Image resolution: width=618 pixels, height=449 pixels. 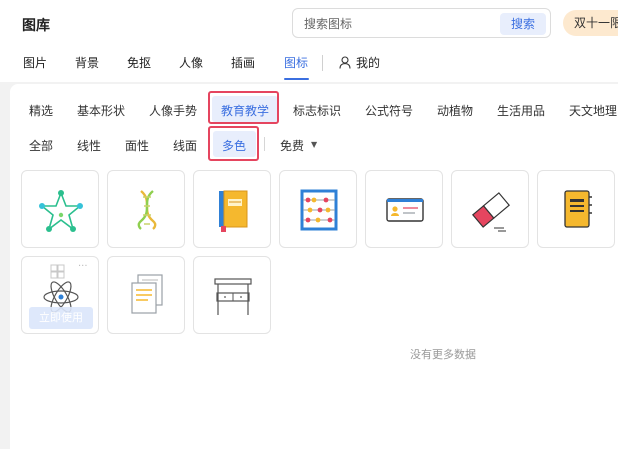 I want to click on icon-card-abacus, so click(x=318, y=209).